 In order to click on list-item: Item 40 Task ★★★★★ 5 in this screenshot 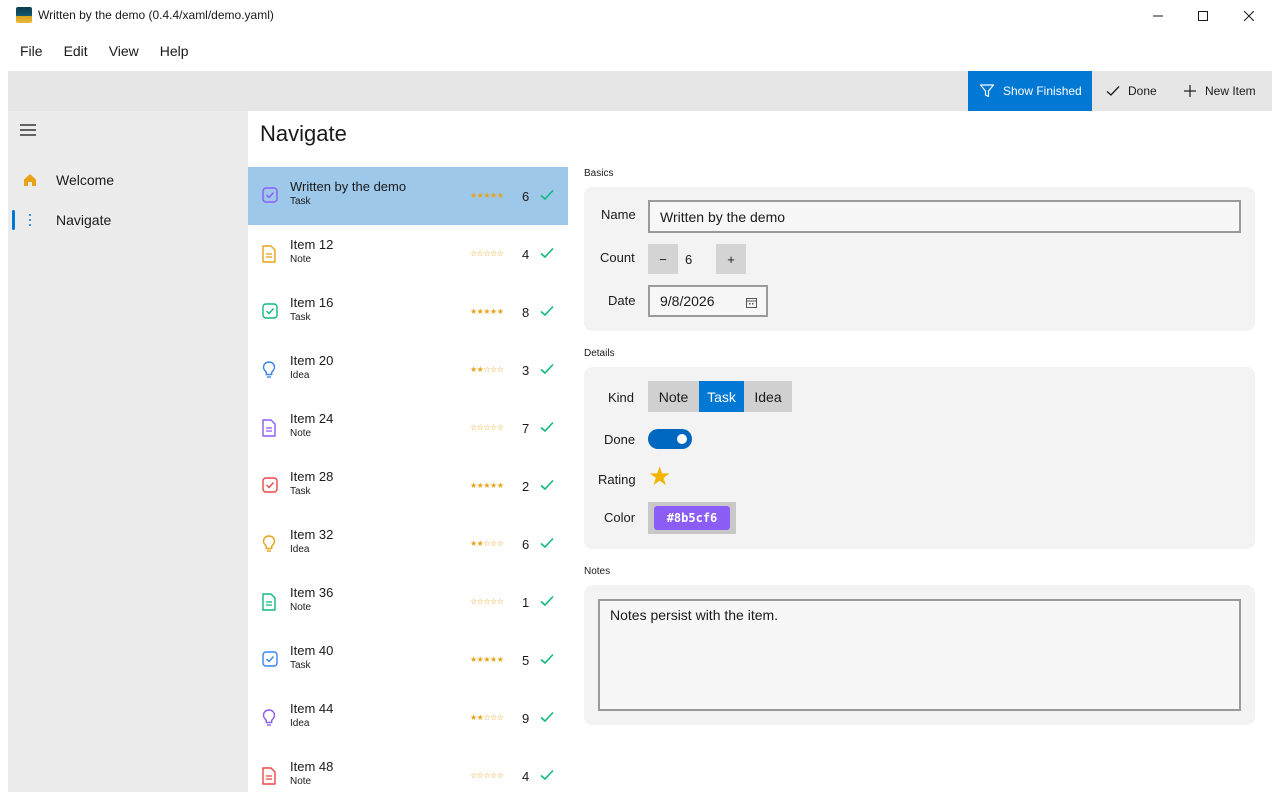, I will do `click(408, 660)`.